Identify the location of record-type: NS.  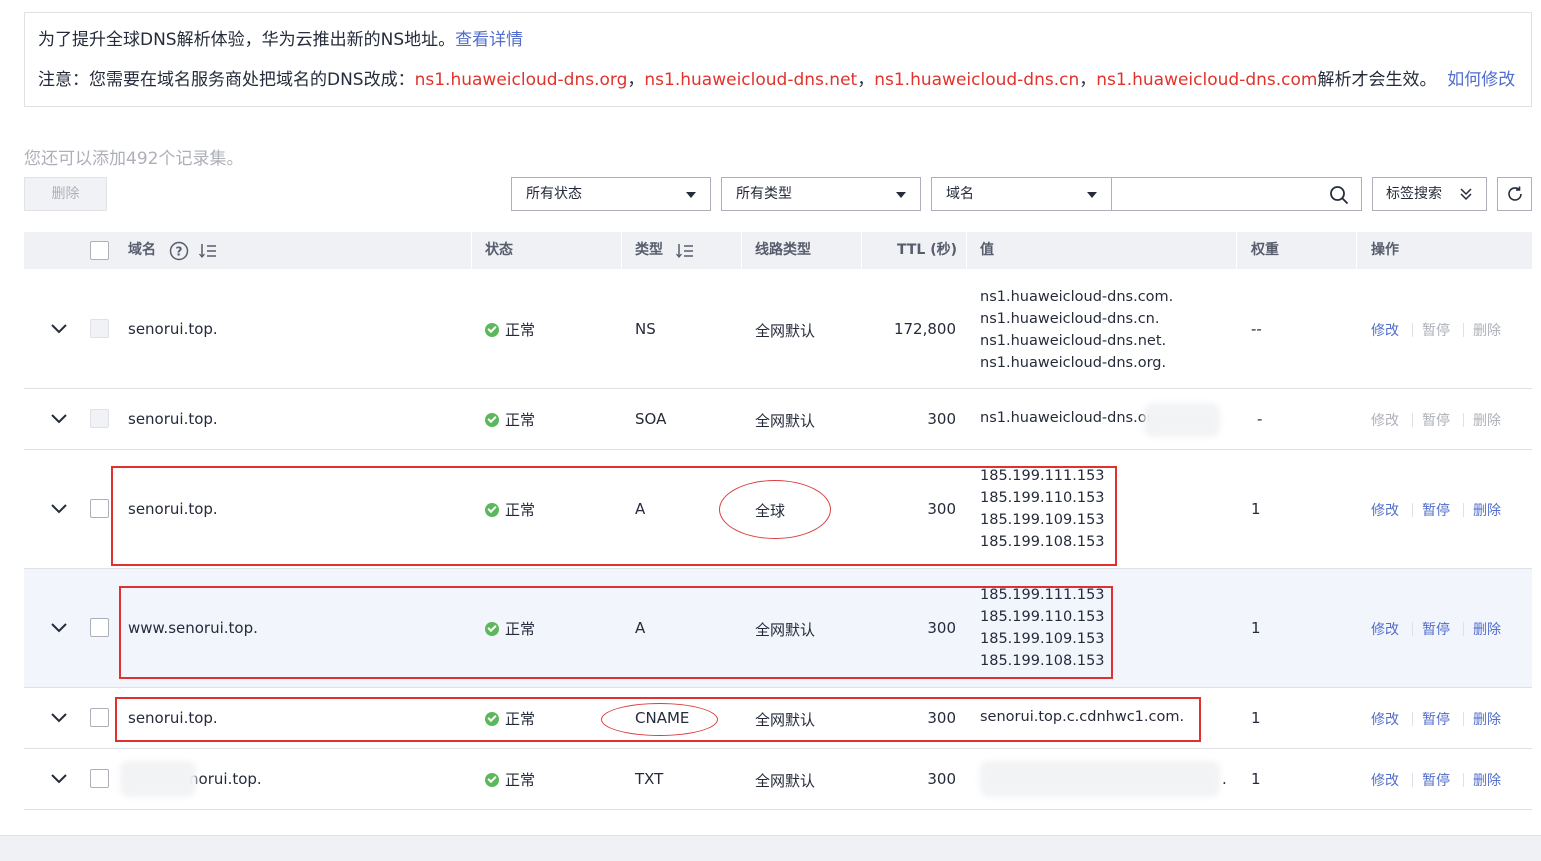
(645, 329).